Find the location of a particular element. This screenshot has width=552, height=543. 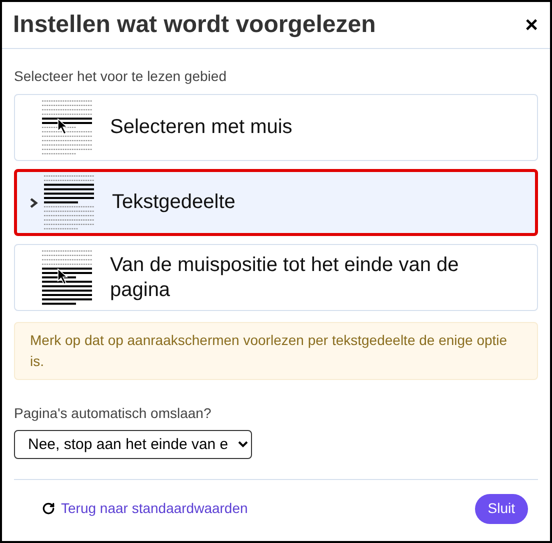

option-label: Tekstgedeelte is located at coordinates (174, 202).